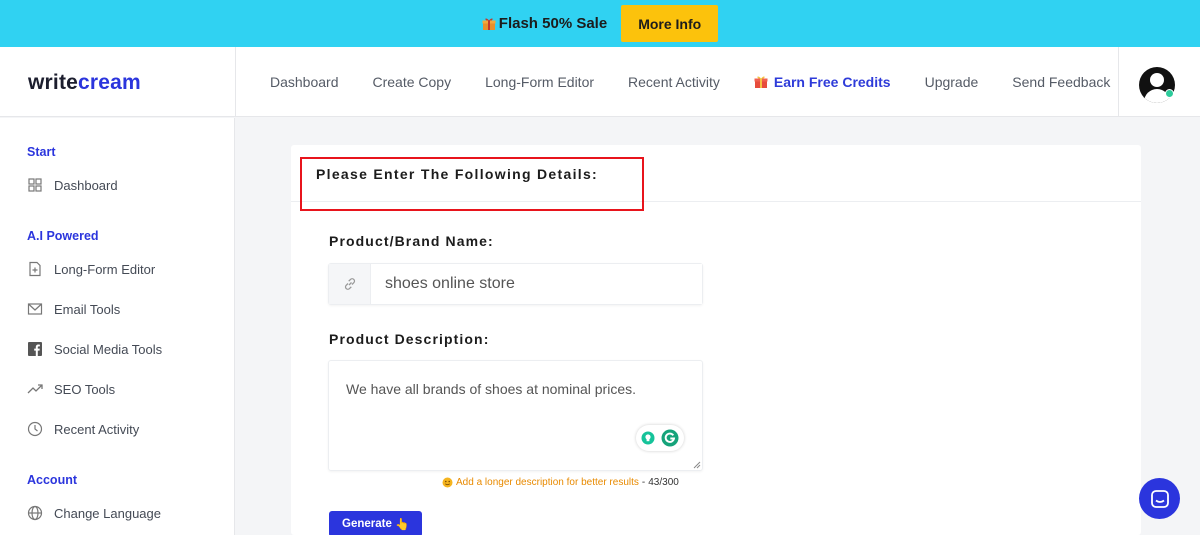 The width and height of the screenshot is (1200, 535). Describe the element at coordinates (52, 480) in the screenshot. I see `sidebar-section-account: Account` at that location.